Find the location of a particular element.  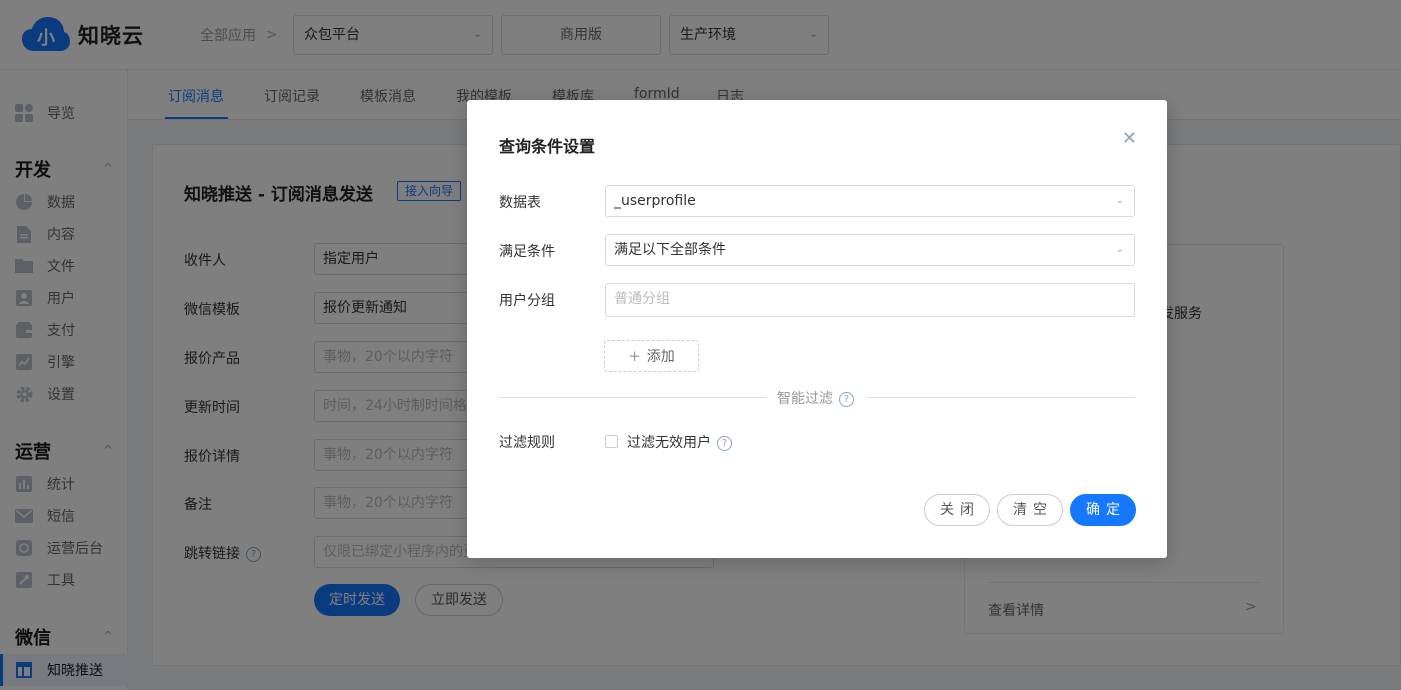

table-label: 数据表 is located at coordinates (520, 203).